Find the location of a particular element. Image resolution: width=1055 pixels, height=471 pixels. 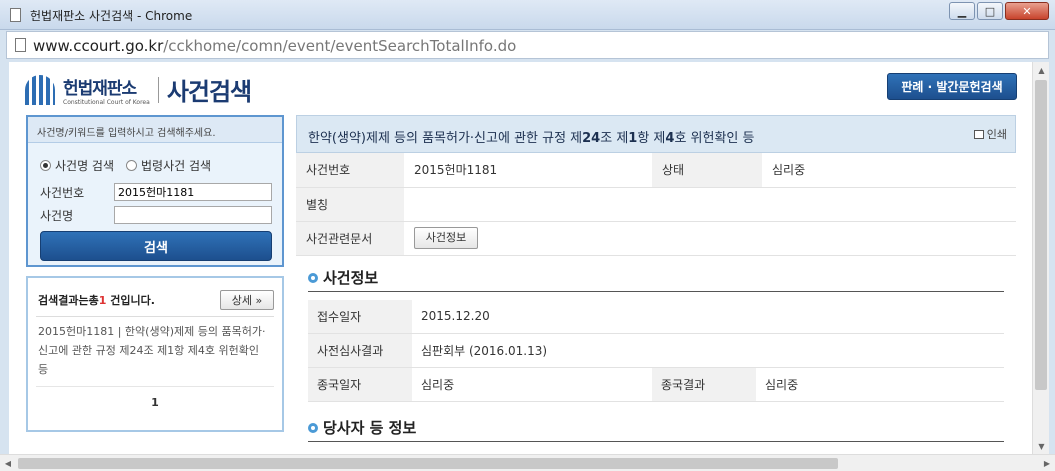

org-name: 헌법재판소 is located at coordinates (100, 88).